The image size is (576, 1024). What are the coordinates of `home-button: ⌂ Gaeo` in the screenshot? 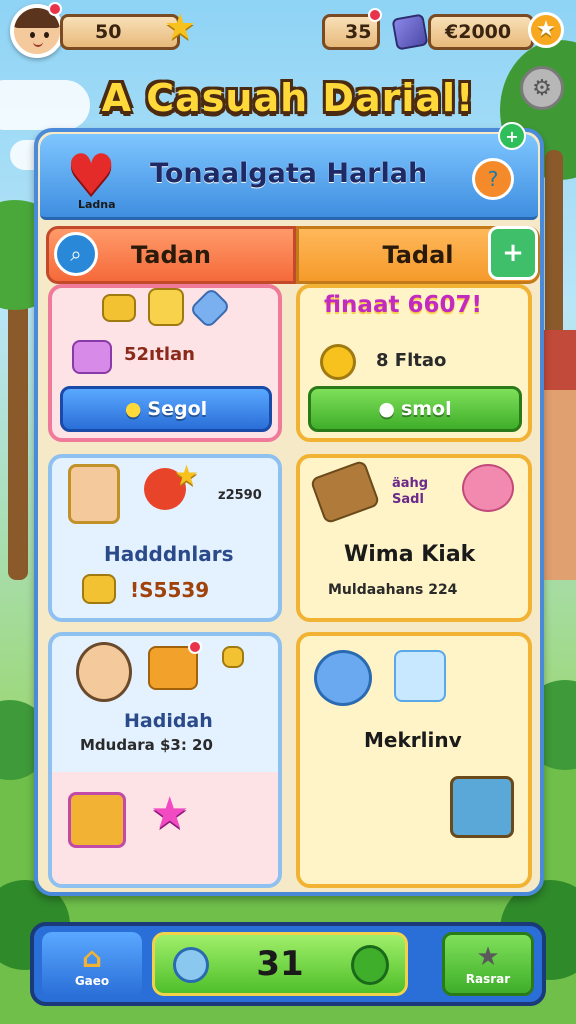 It's located at (92, 964).